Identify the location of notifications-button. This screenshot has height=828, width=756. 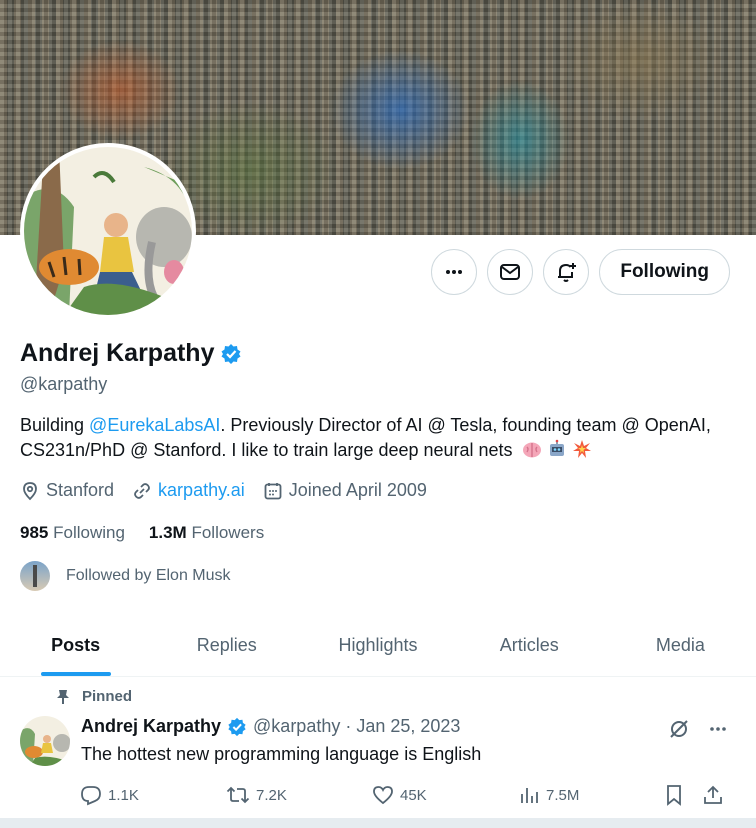
(566, 272).